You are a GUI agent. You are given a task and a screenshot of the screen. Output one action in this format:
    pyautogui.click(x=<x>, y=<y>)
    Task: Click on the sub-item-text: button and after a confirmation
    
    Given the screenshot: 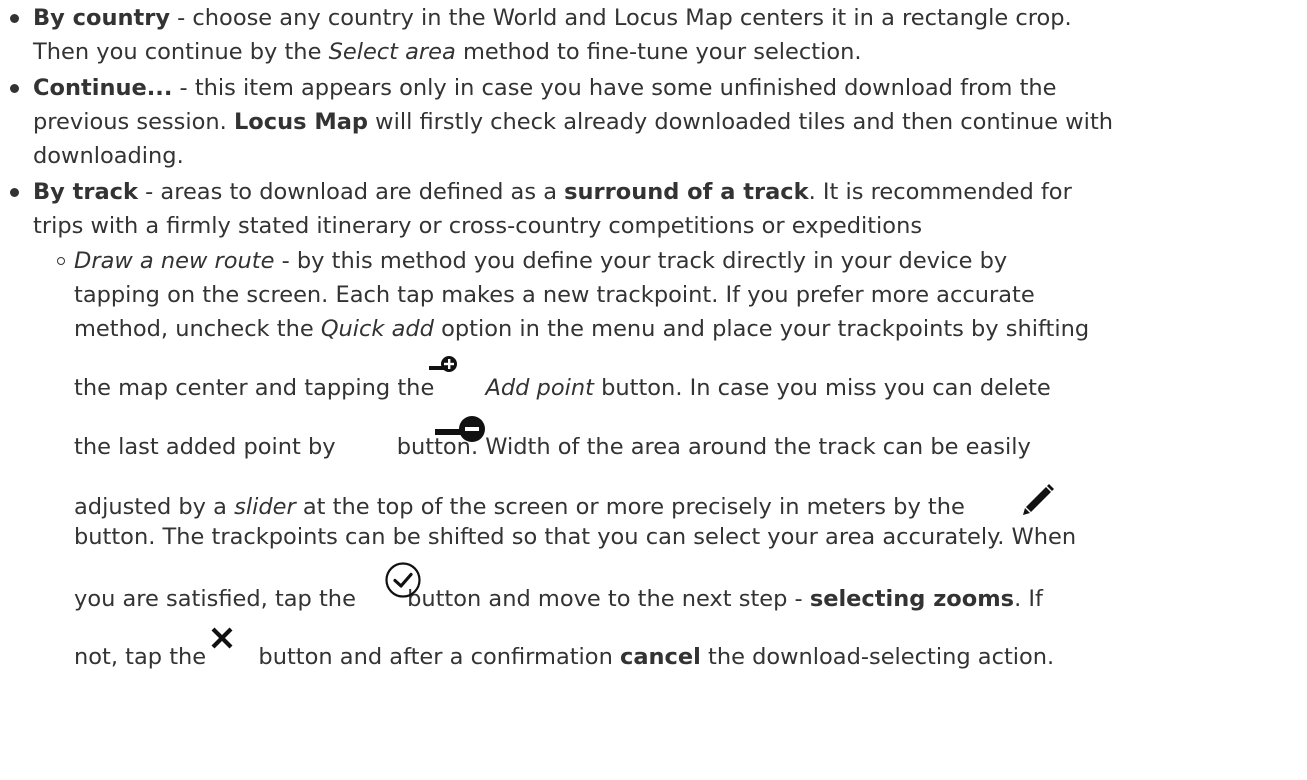 What is the action you would take?
    pyautogui.click(x=435, y=657)
    